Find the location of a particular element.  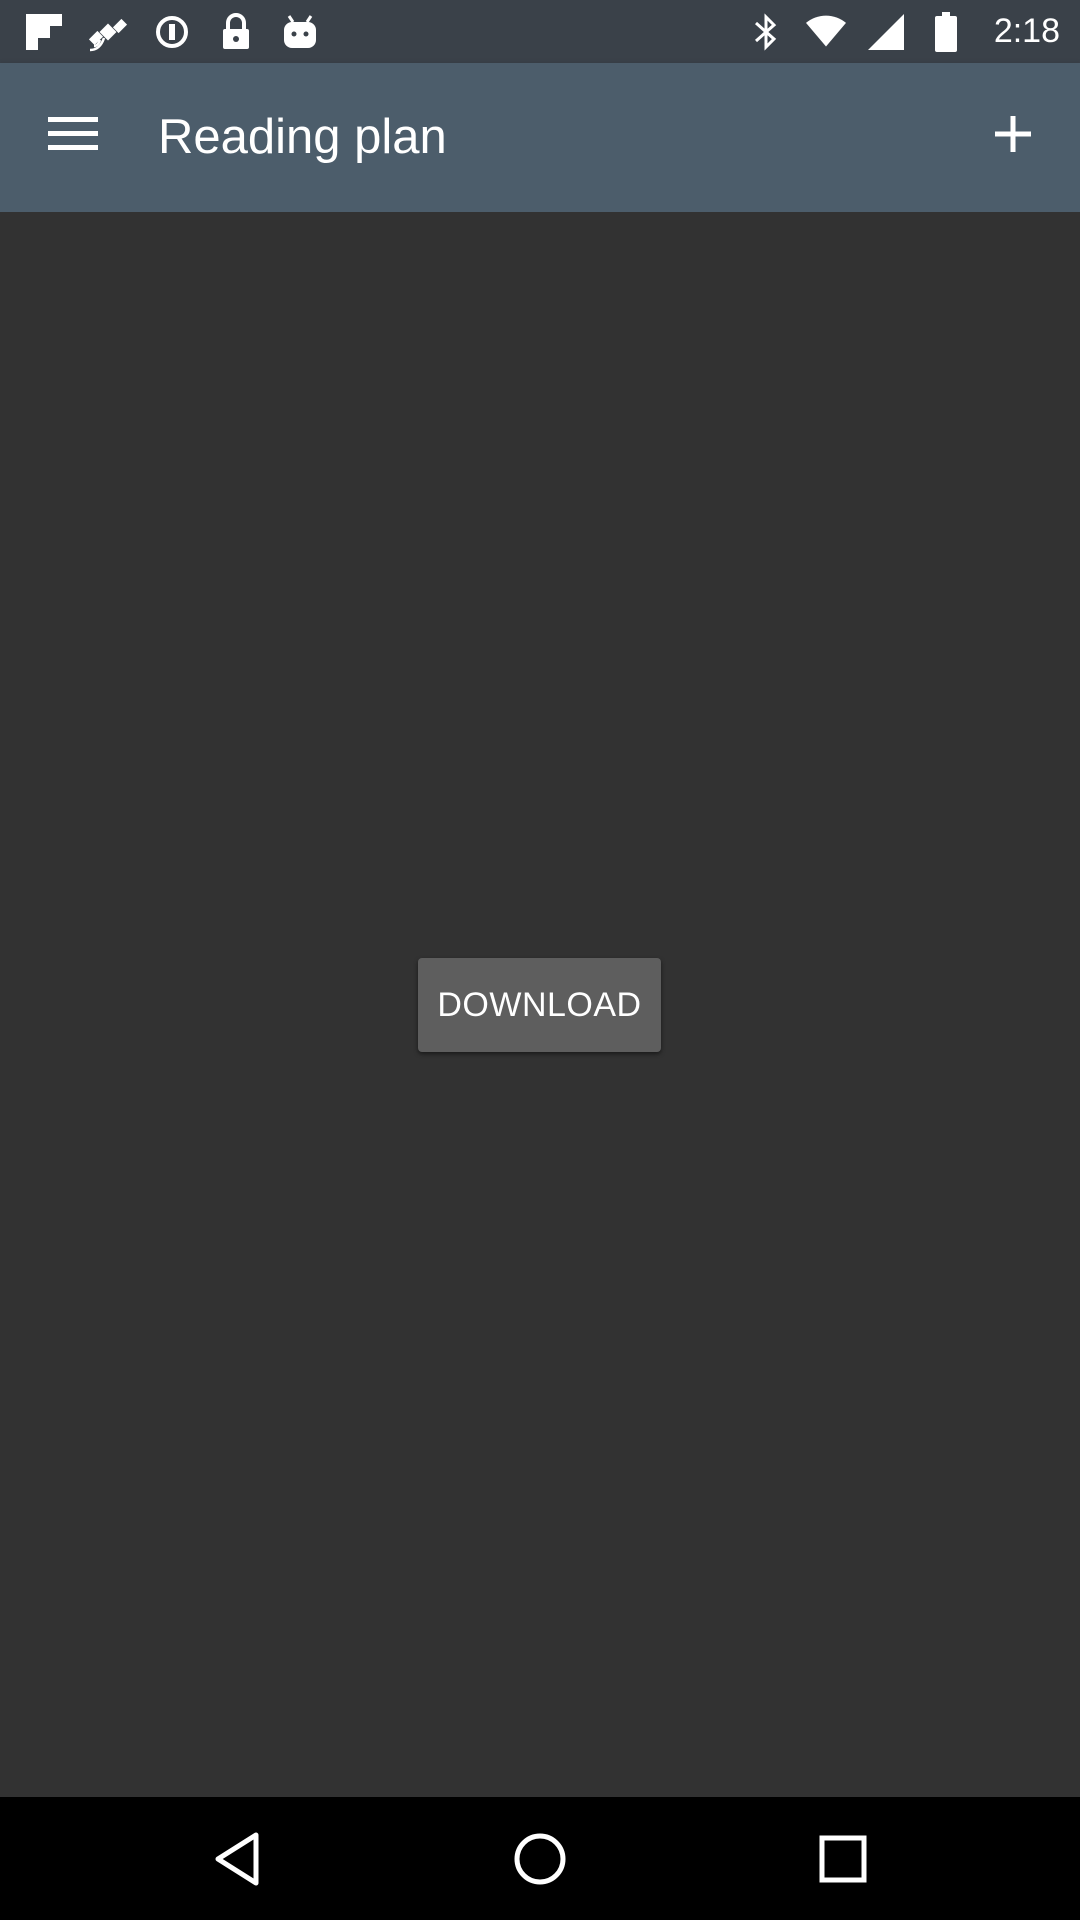

status-clock: 2:18 is located at coordinates (1026, 31).